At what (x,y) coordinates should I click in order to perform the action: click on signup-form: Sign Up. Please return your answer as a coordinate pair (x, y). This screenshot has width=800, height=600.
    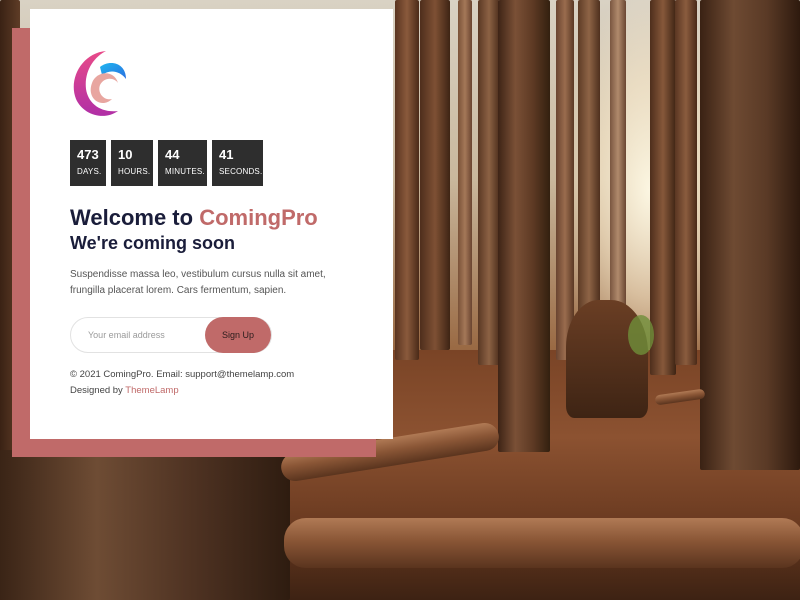
    Looking at the image, I should click on (171, 335).